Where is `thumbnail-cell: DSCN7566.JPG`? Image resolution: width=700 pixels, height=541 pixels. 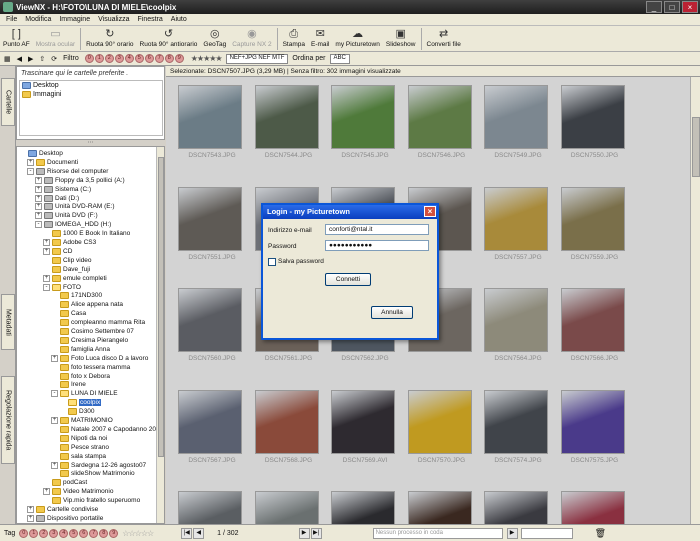 thumbnail-cell: DSCN7566.JPG is located at coordinates (595, 323).